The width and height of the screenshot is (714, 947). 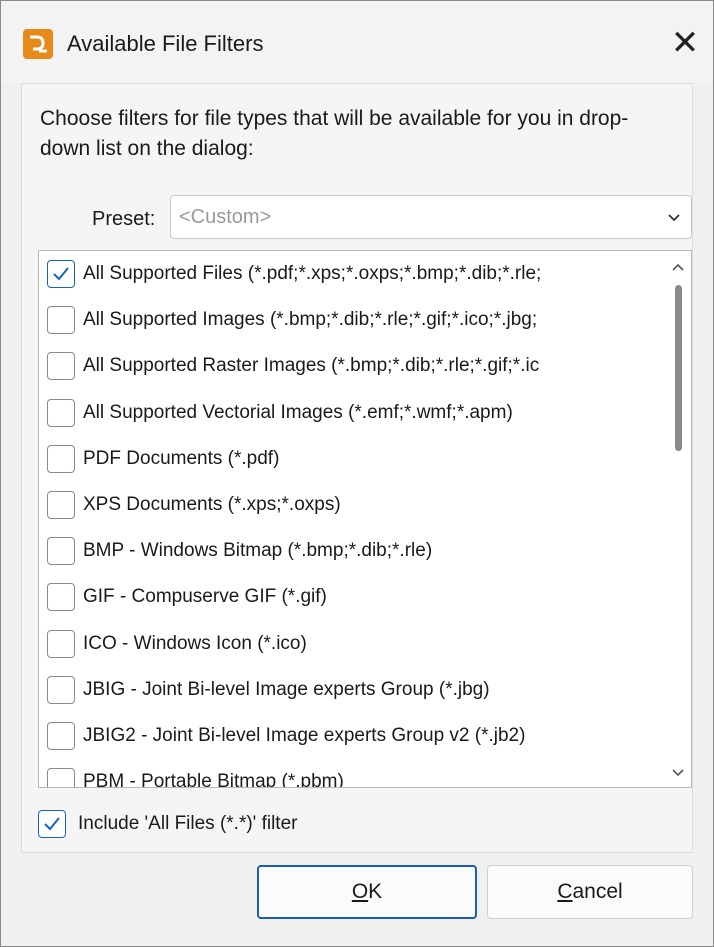 What do you see at coordinates (165, 43) in the screenshot?
I see `window-title: Available File Filters` at bounding box center [165, 43].